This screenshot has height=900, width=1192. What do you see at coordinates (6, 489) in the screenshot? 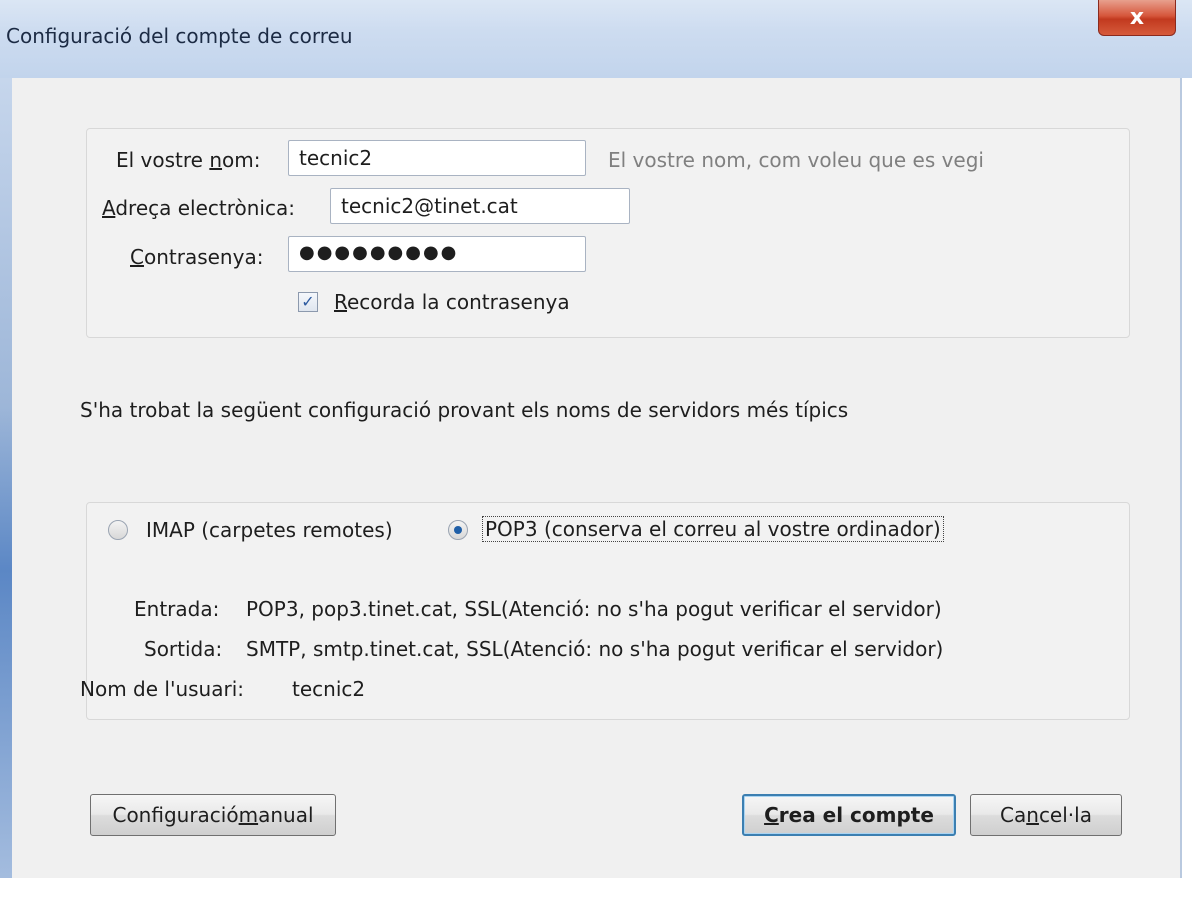
I see `window-frame-left` at bounding box center [6, 489].